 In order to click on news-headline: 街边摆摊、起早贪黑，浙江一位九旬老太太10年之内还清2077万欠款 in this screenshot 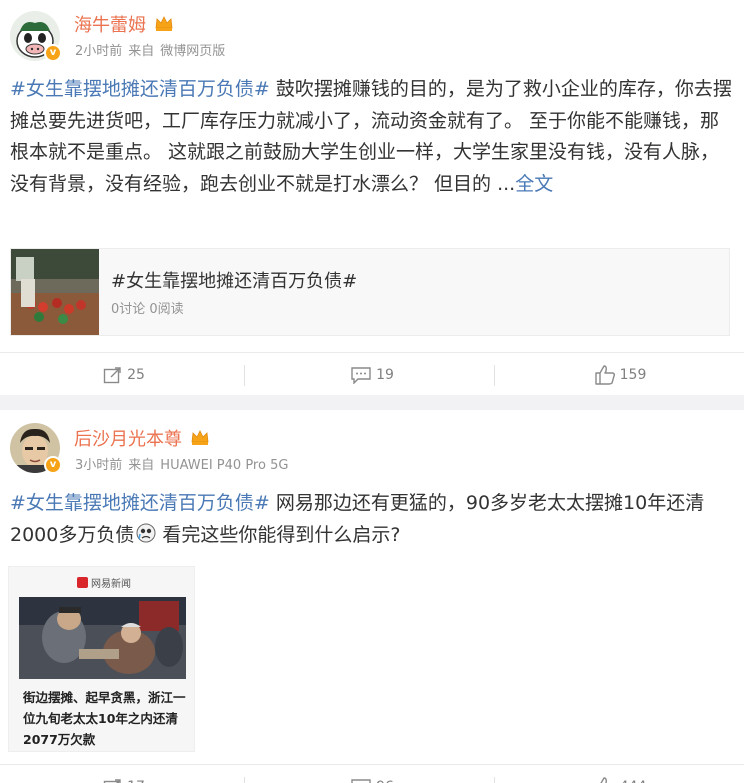, I will do `click(104, 718)`.